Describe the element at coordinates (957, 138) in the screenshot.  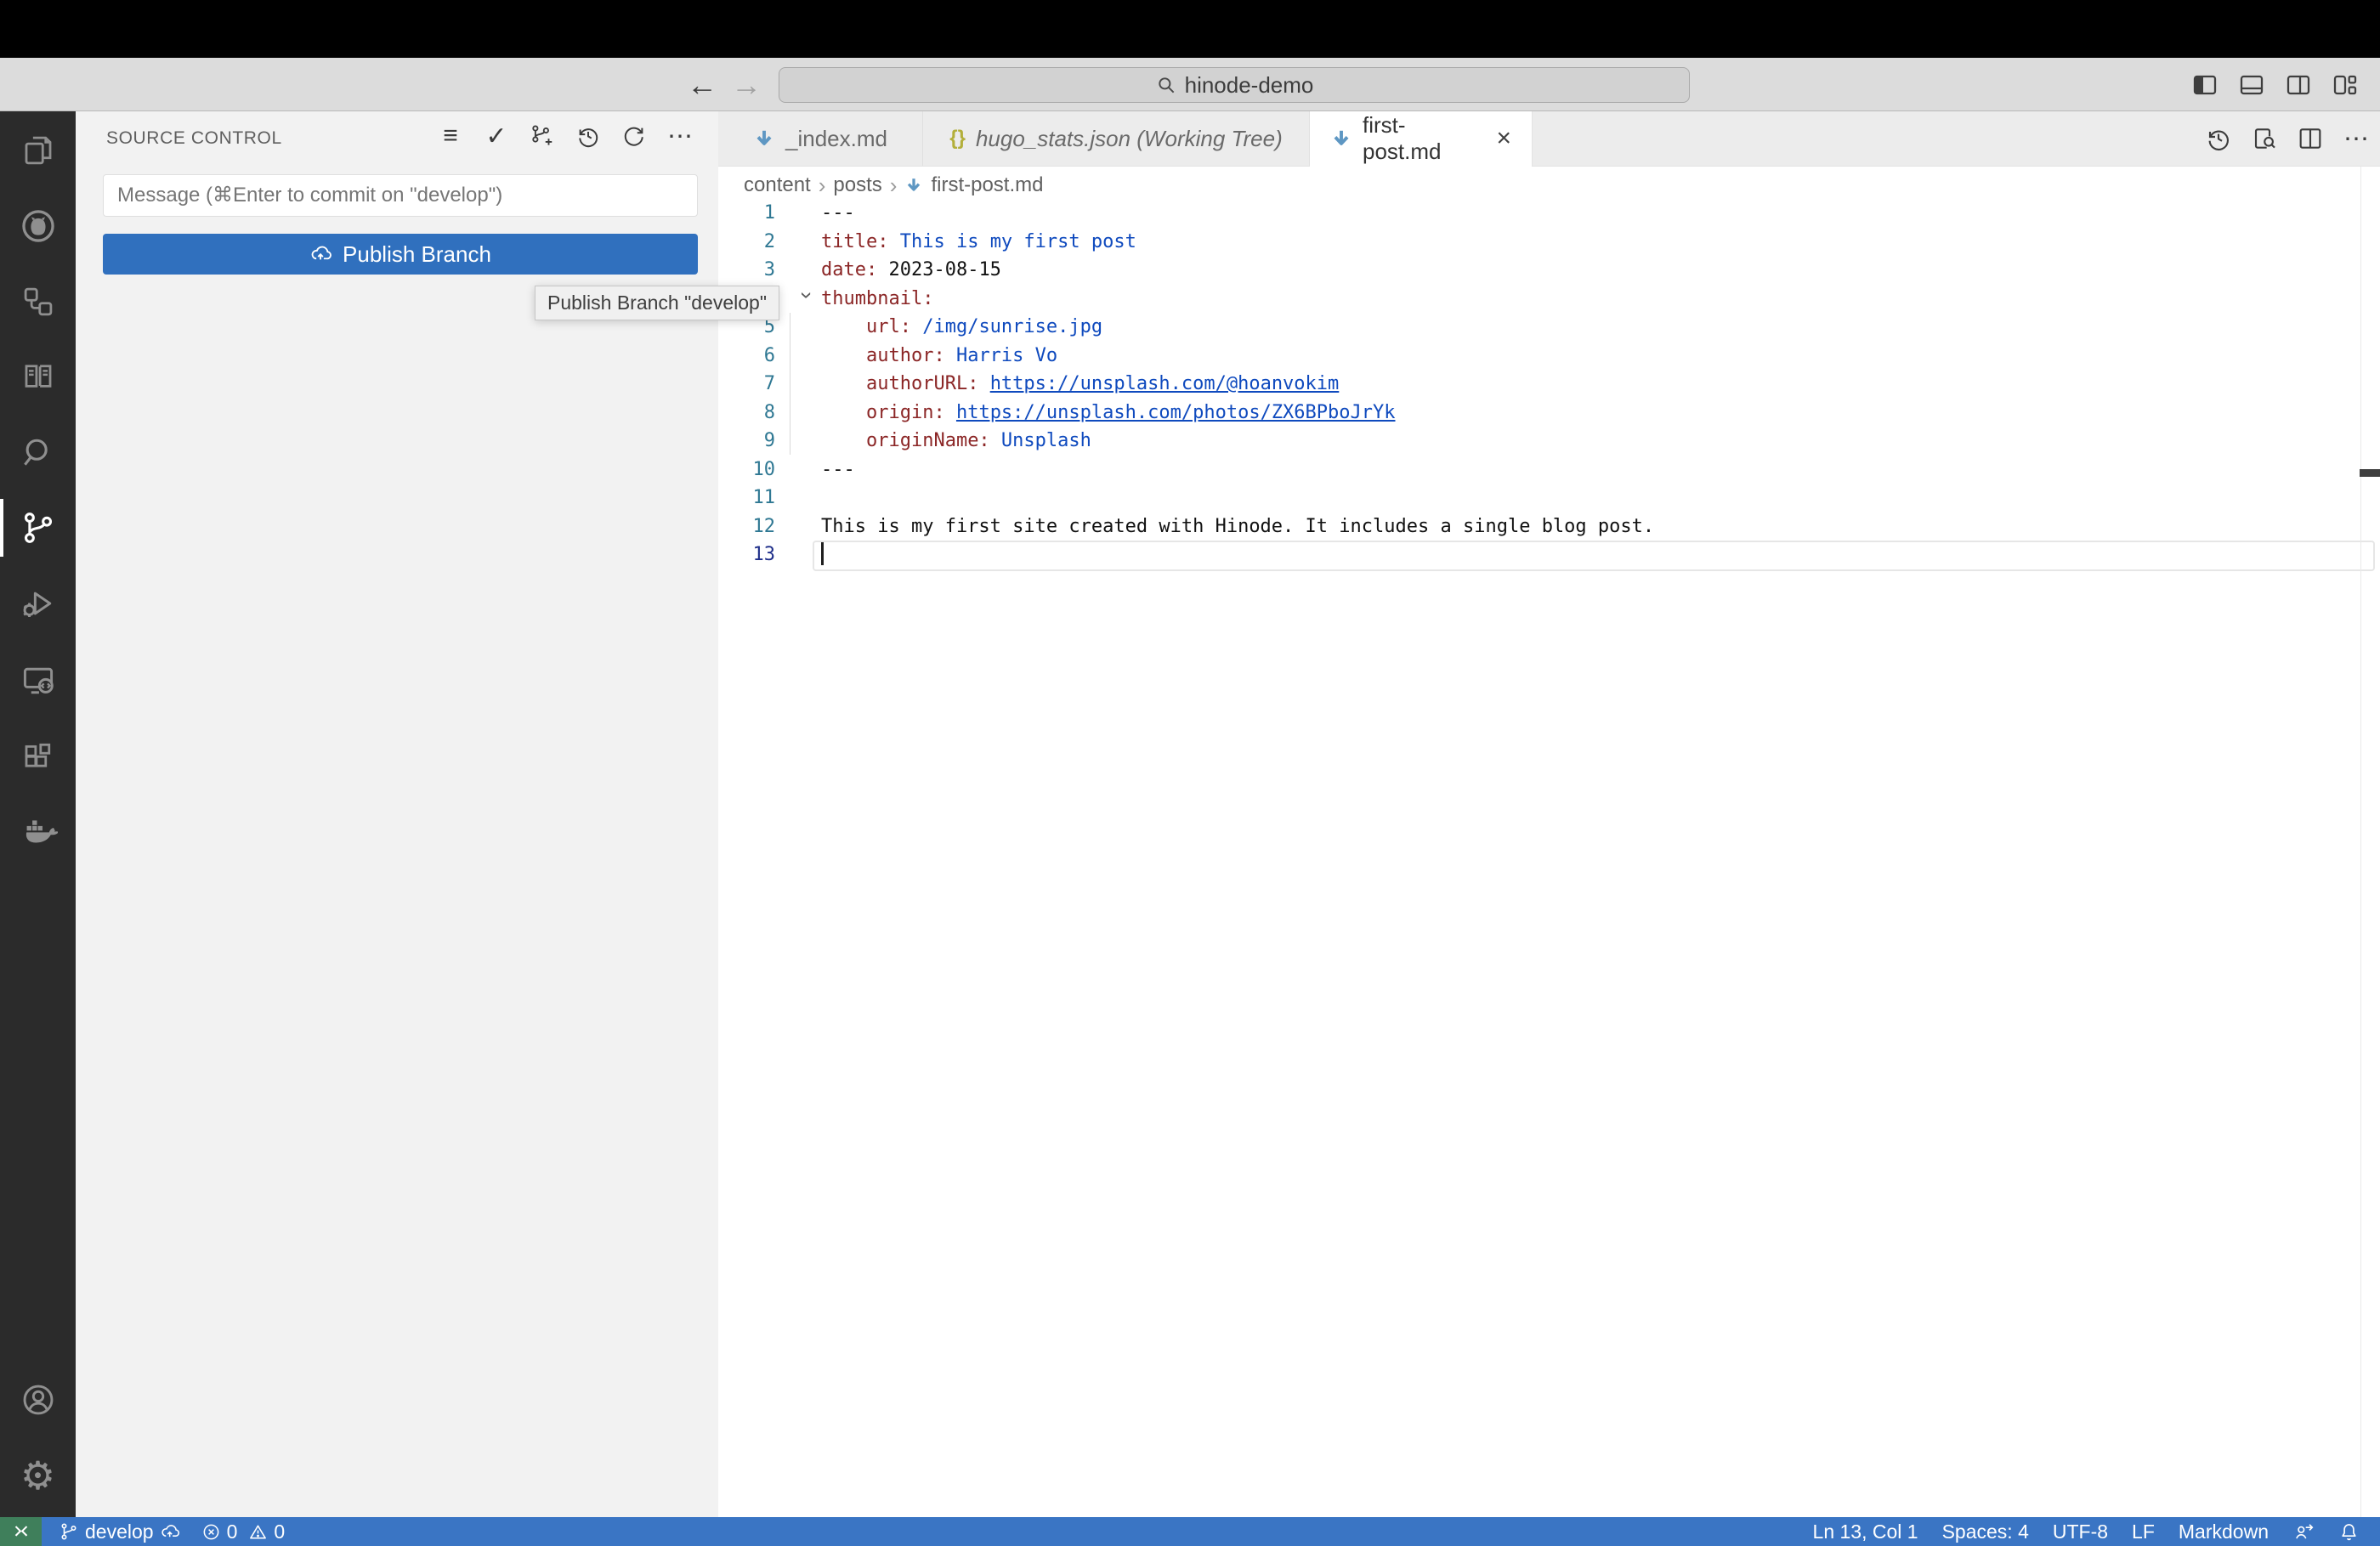
I see `json-file-icon: {}` at that location.